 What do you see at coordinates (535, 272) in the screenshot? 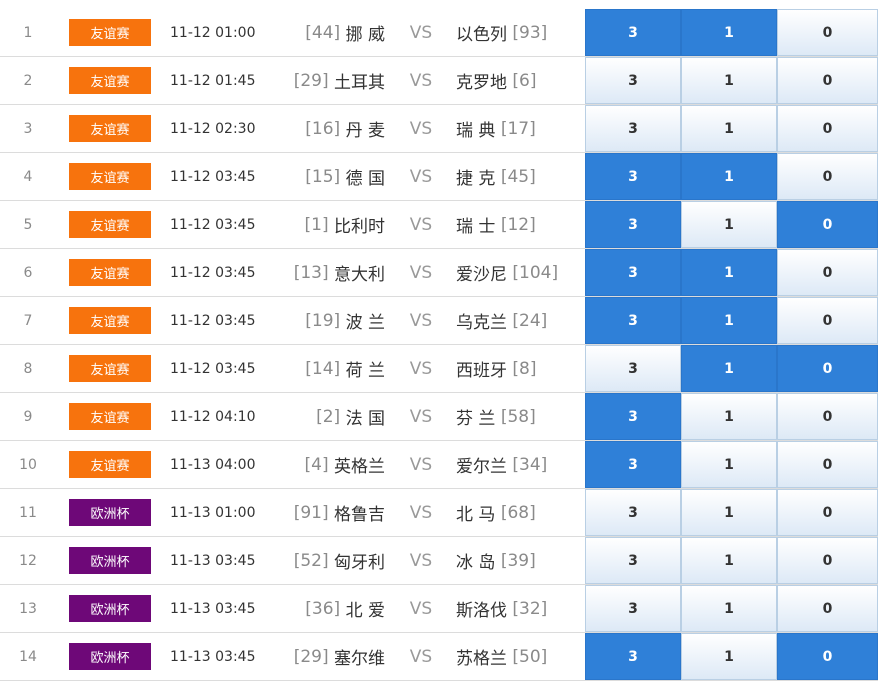
I see `away-rank: [104]` at bounding box center [535, 272].